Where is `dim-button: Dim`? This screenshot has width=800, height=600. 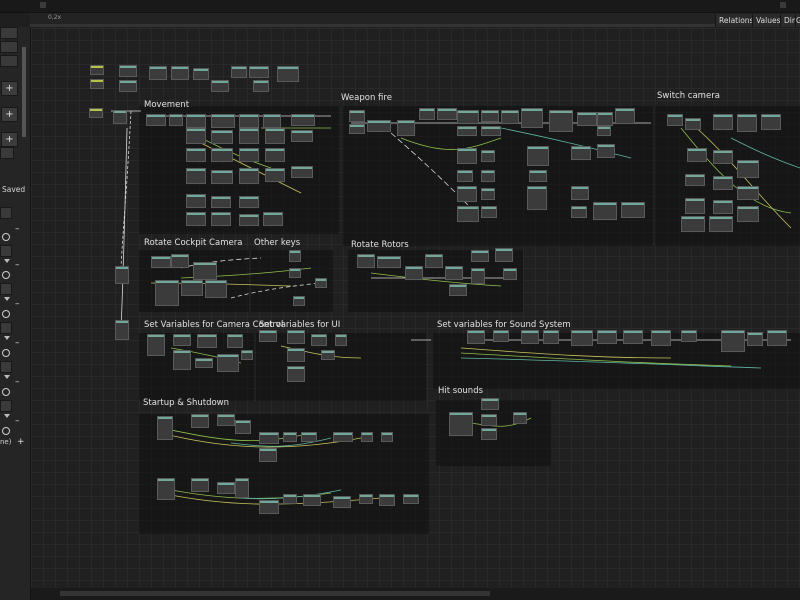
dim-button: Dim is located at coordinates (789, 20).